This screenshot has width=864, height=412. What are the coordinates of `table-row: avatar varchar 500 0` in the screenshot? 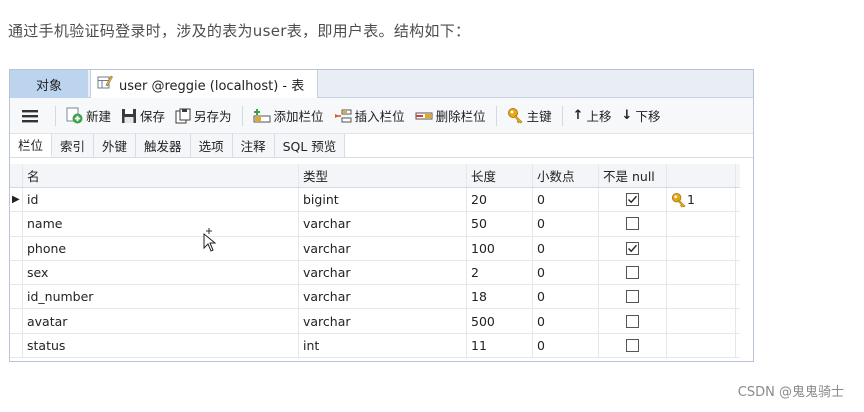 It's located at (375, 321).